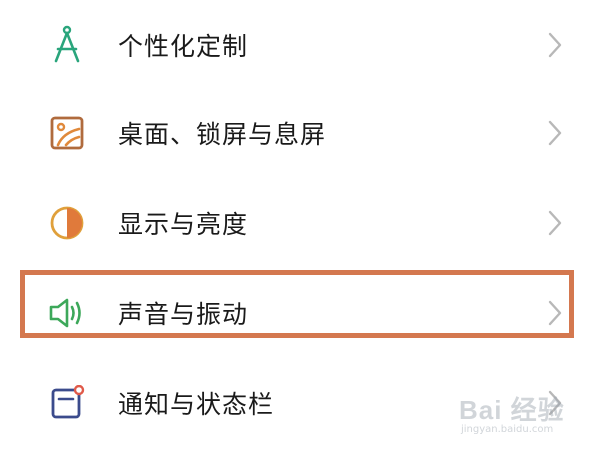  Describe the element at coordinates (183, 46) in the screenshot. I see `settings-item-label: 个性化定制` at that location.